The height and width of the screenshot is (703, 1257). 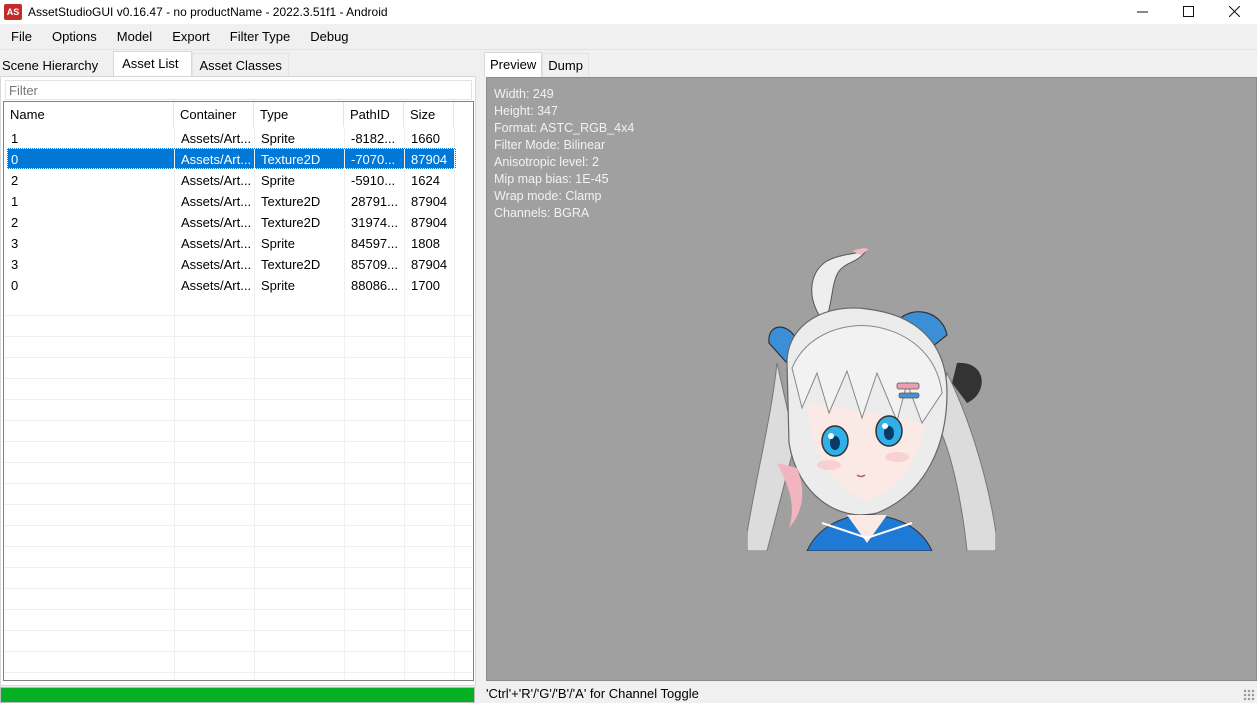 What do you see at coordinates (133, 37) in the screenshot?
I see `menu-model: Model` at bounding box center [133, 37].